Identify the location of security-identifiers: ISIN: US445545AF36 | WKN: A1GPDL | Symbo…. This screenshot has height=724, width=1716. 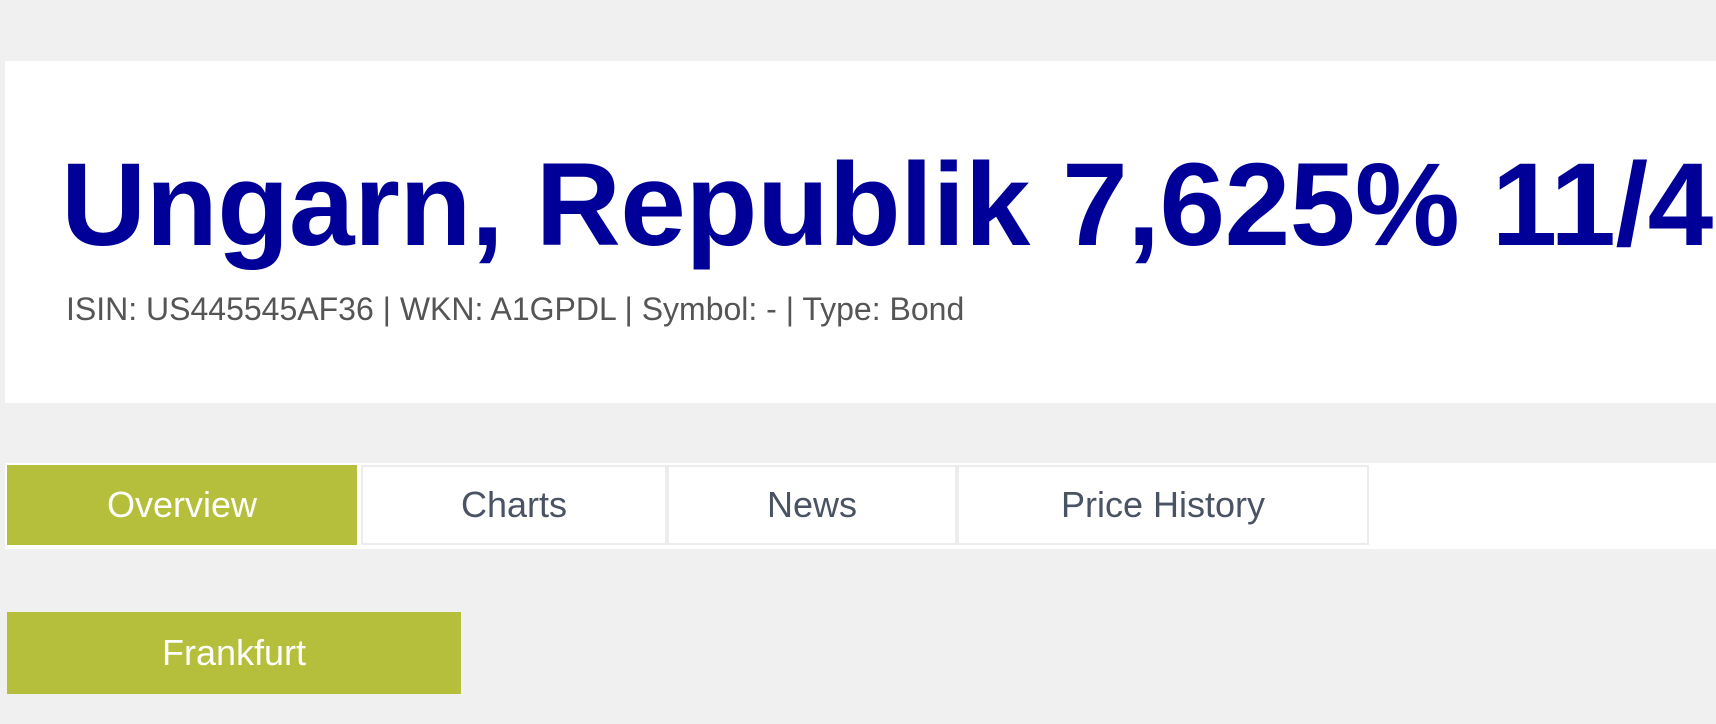
(515, 309).